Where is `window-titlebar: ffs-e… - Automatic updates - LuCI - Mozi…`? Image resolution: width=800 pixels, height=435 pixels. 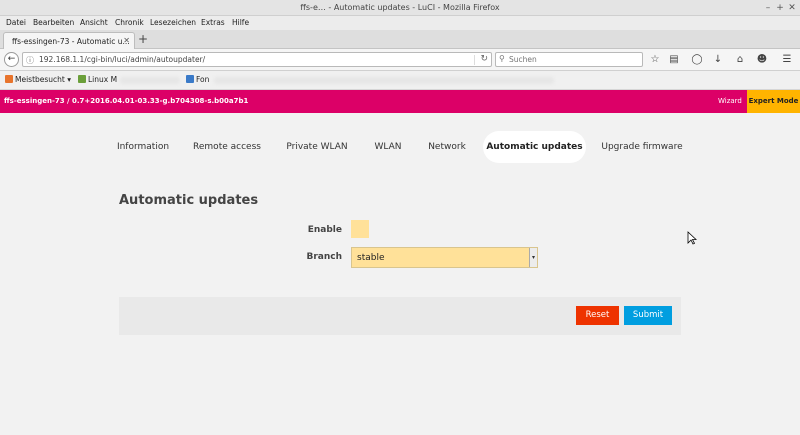
window-titlebar: ffs-e… - Automatic updates - LuCI - Mozi… is located at coordinates (400, 8).